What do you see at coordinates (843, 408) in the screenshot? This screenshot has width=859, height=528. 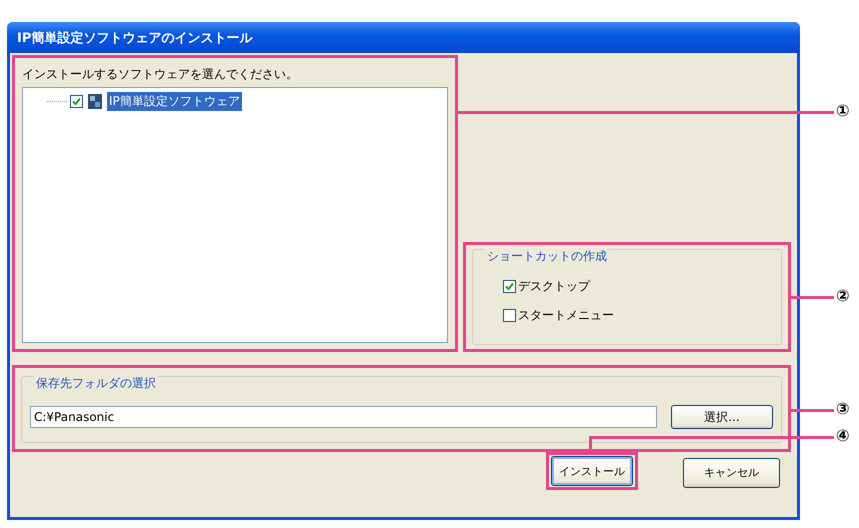 I see `callout-number: ③` at bounding box center [843, 408].